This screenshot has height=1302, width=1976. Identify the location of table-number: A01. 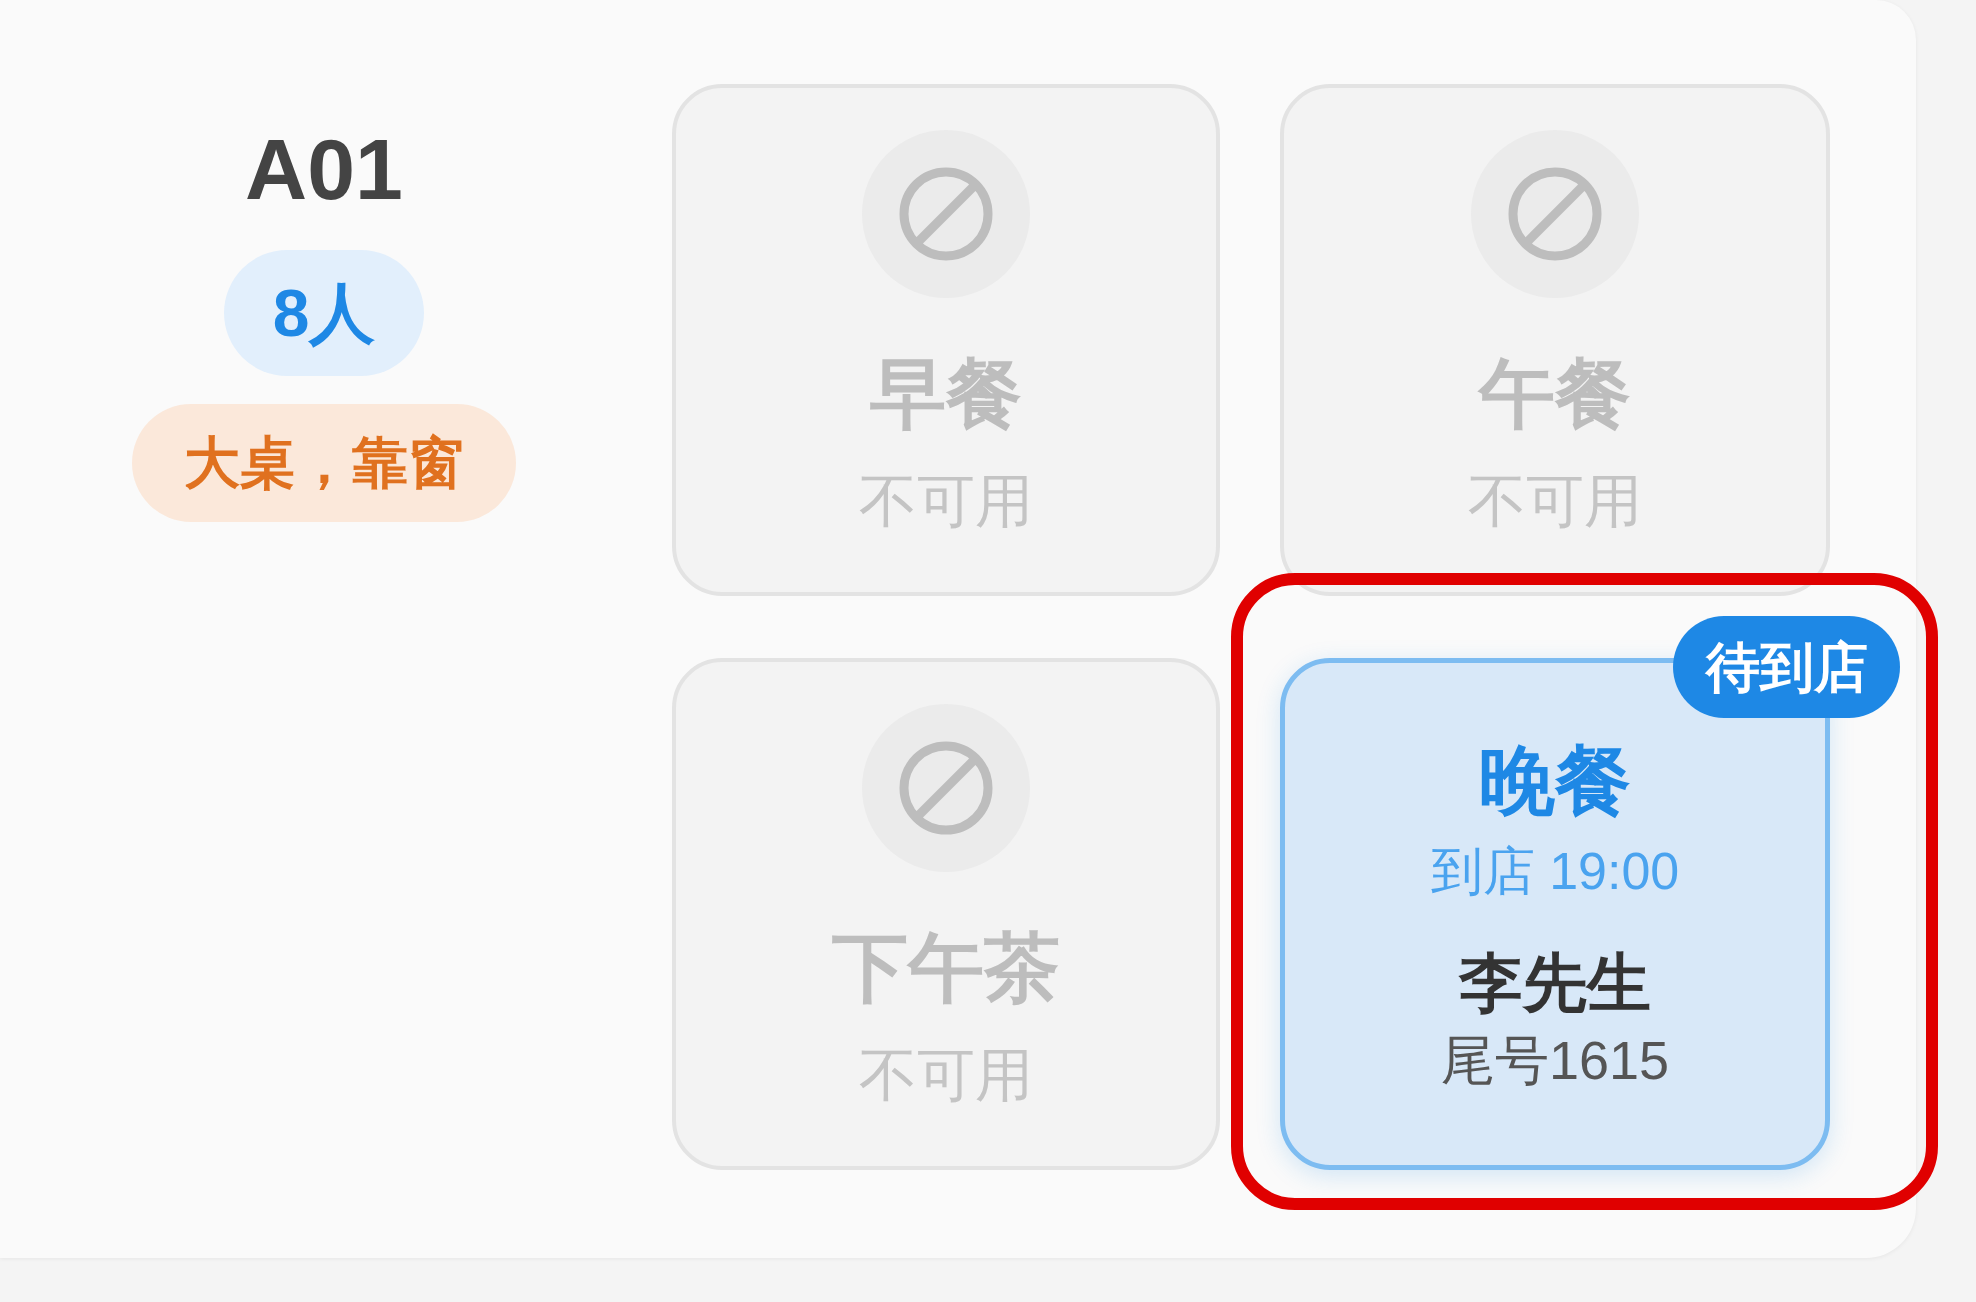
(324, 169).